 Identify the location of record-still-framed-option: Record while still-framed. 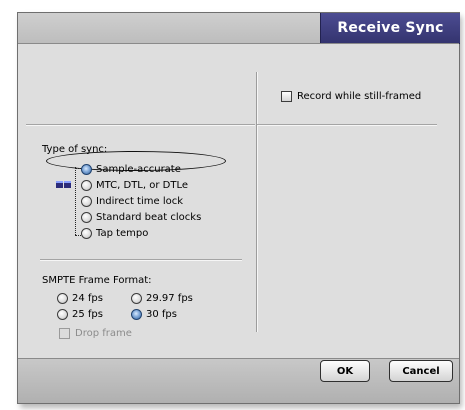
(351, 96).